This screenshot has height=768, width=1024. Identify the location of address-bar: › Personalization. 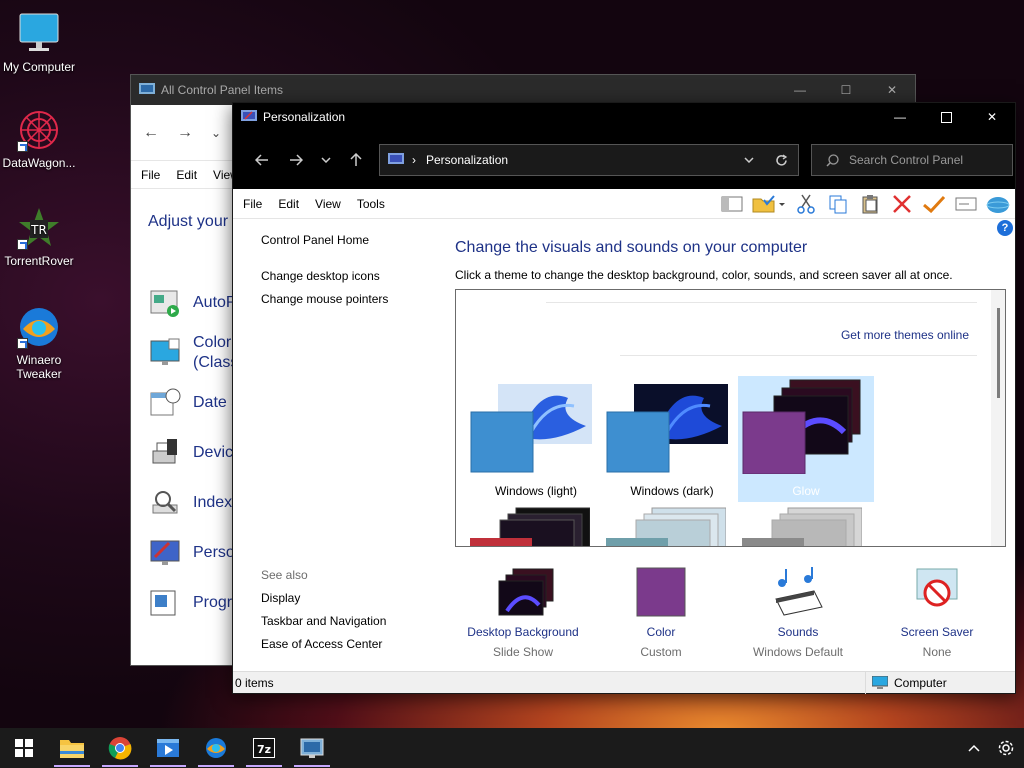
(589, 160).